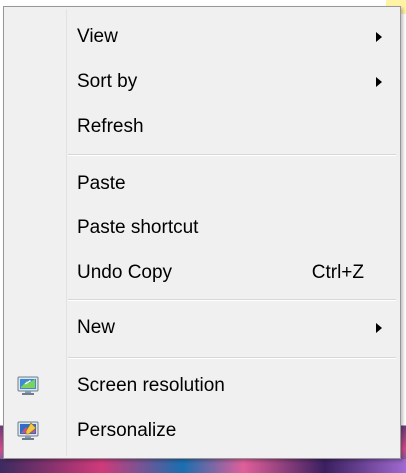 The width and height of the screenshot is (406, 473). Describe the element at coordinates (202, 127) in the screenshot. I see `menu-item-refresh: Refresh` at that location.